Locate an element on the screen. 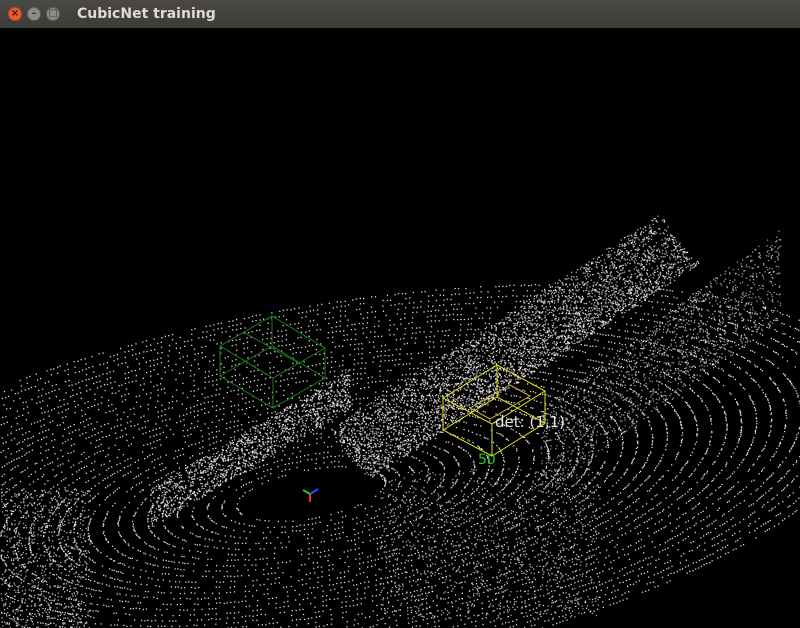  origin-axes is located at coordinates (310, 495).